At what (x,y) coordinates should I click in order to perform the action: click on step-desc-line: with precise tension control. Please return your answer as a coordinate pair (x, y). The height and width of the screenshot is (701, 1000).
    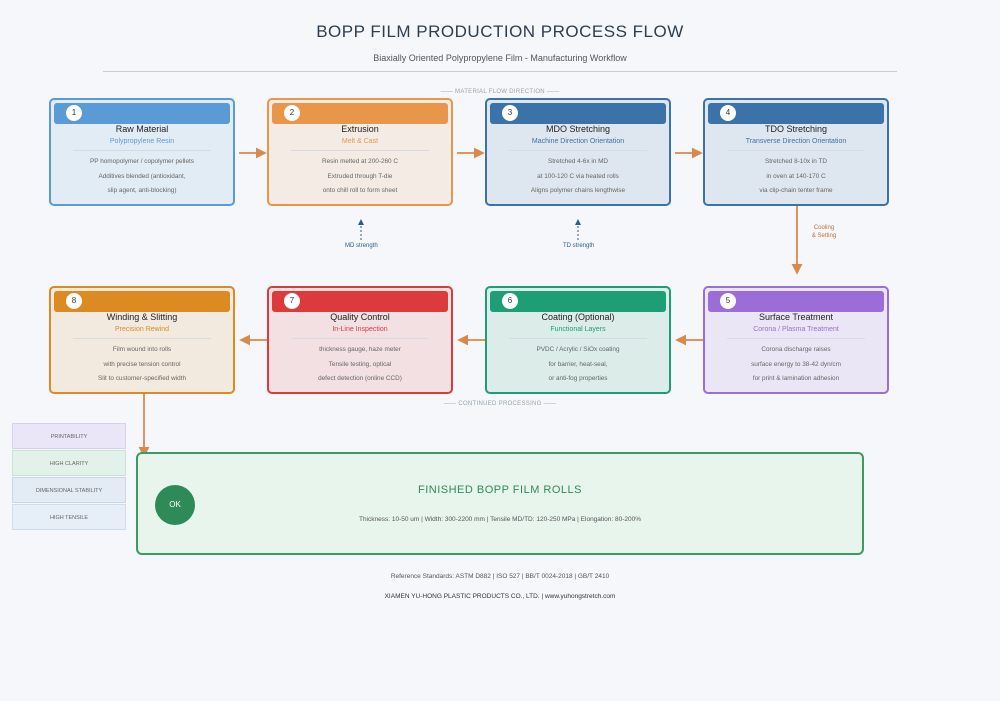
    Looking at the image, I should click on (142, 364).